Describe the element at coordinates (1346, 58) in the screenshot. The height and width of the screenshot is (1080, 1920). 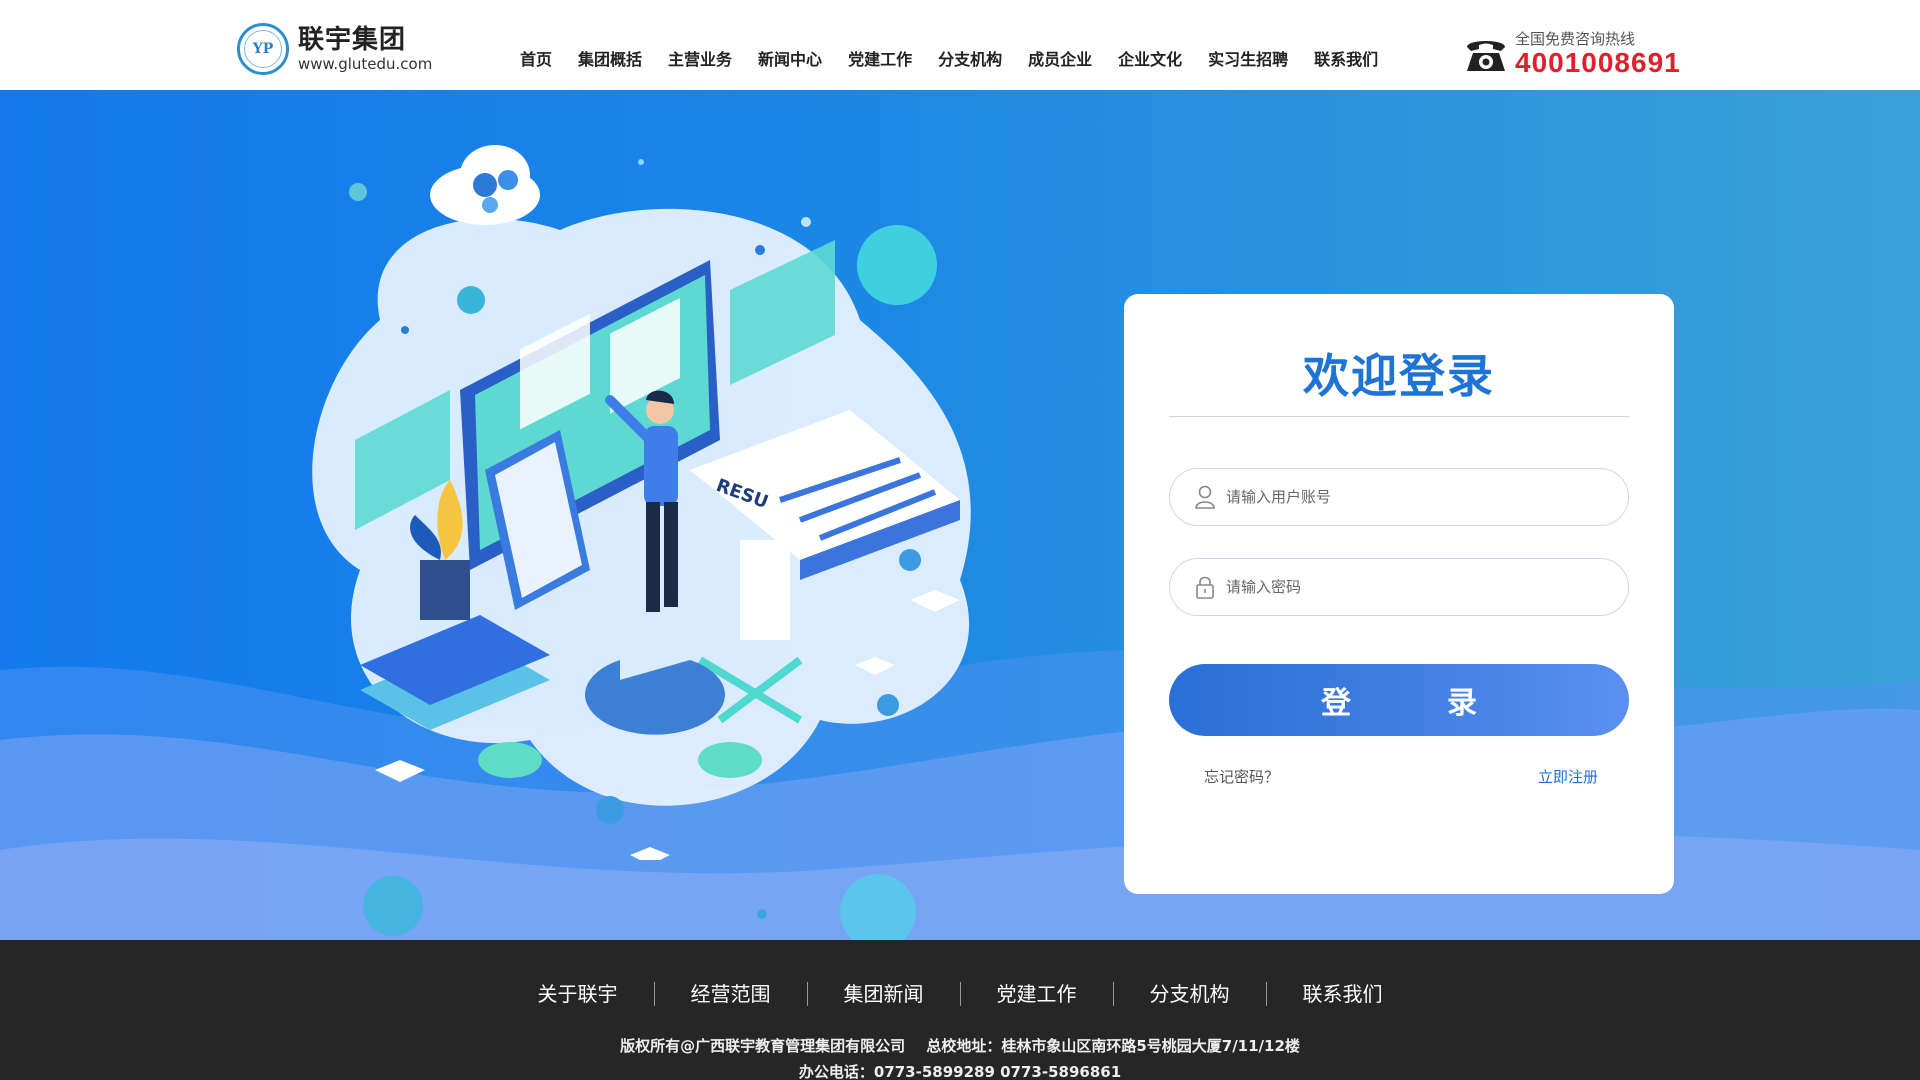
I see `nav-item-contact: 联系我们` at that location.